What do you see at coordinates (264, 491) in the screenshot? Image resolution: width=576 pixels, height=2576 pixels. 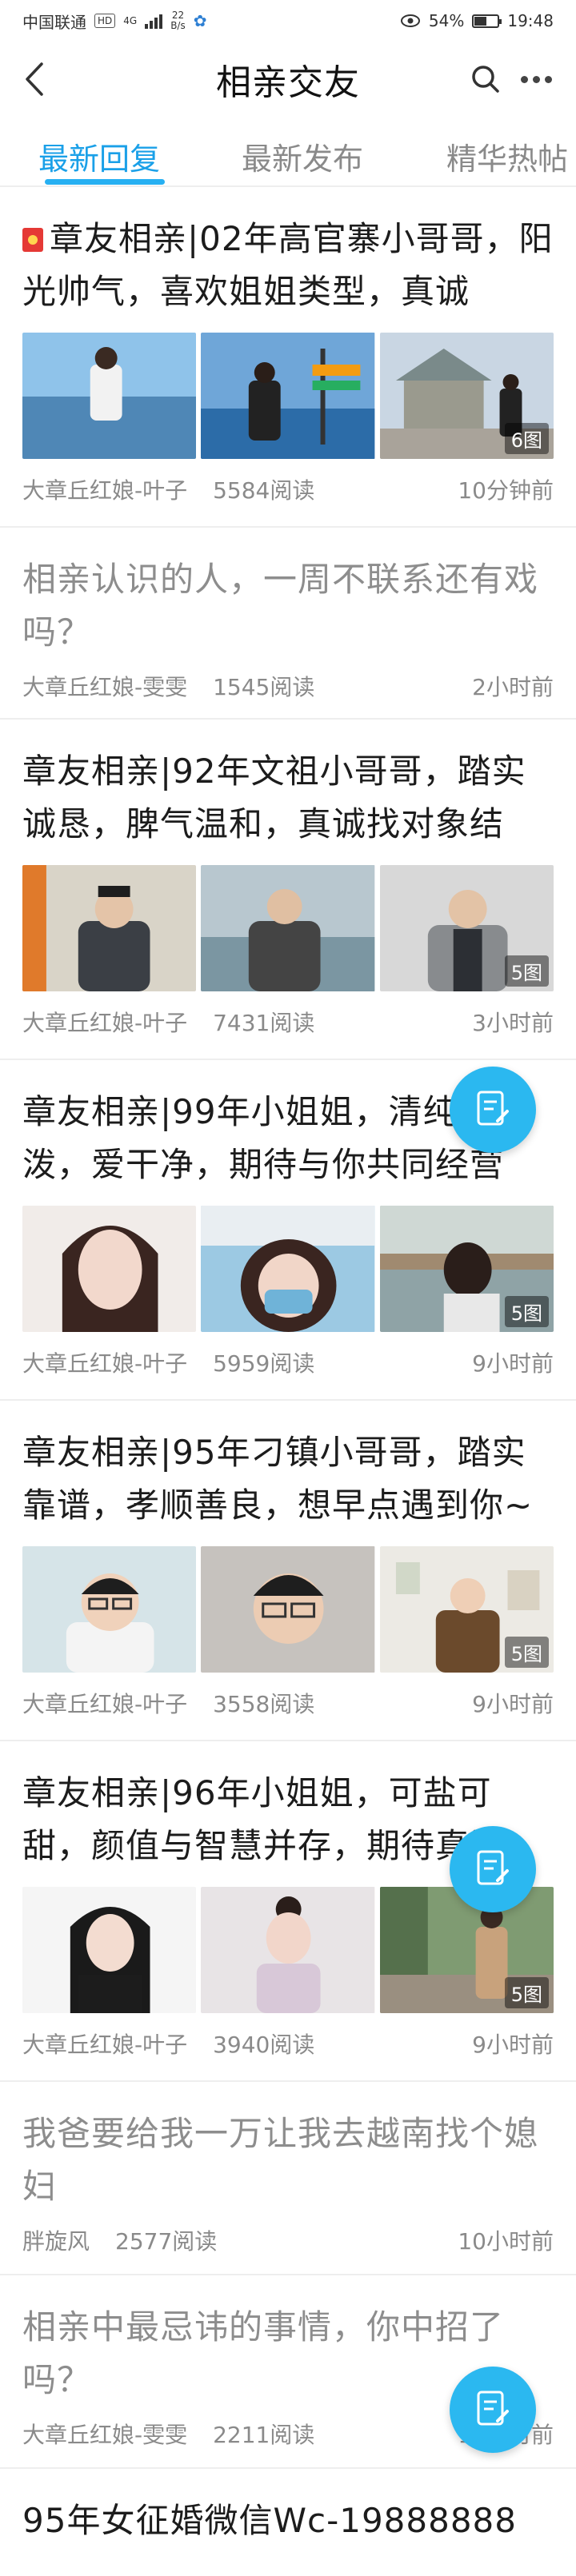 I see `post-read-count: 5584阅读` at bounding box center [264, 491].